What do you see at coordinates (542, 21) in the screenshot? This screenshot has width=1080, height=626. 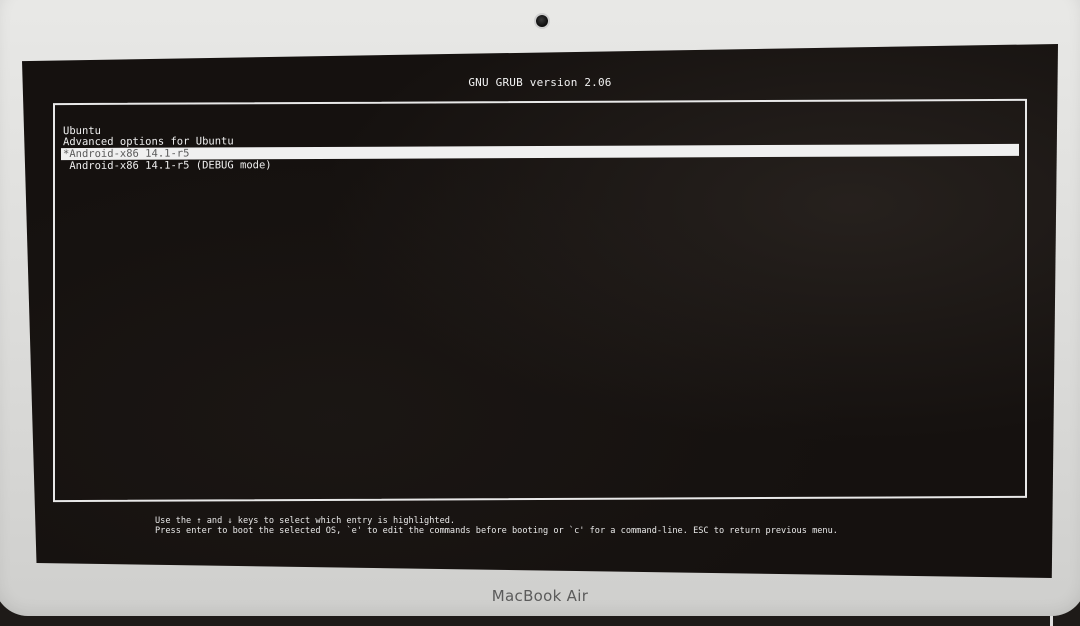 I see `webcam-icon` at bounding box center [542, 21].